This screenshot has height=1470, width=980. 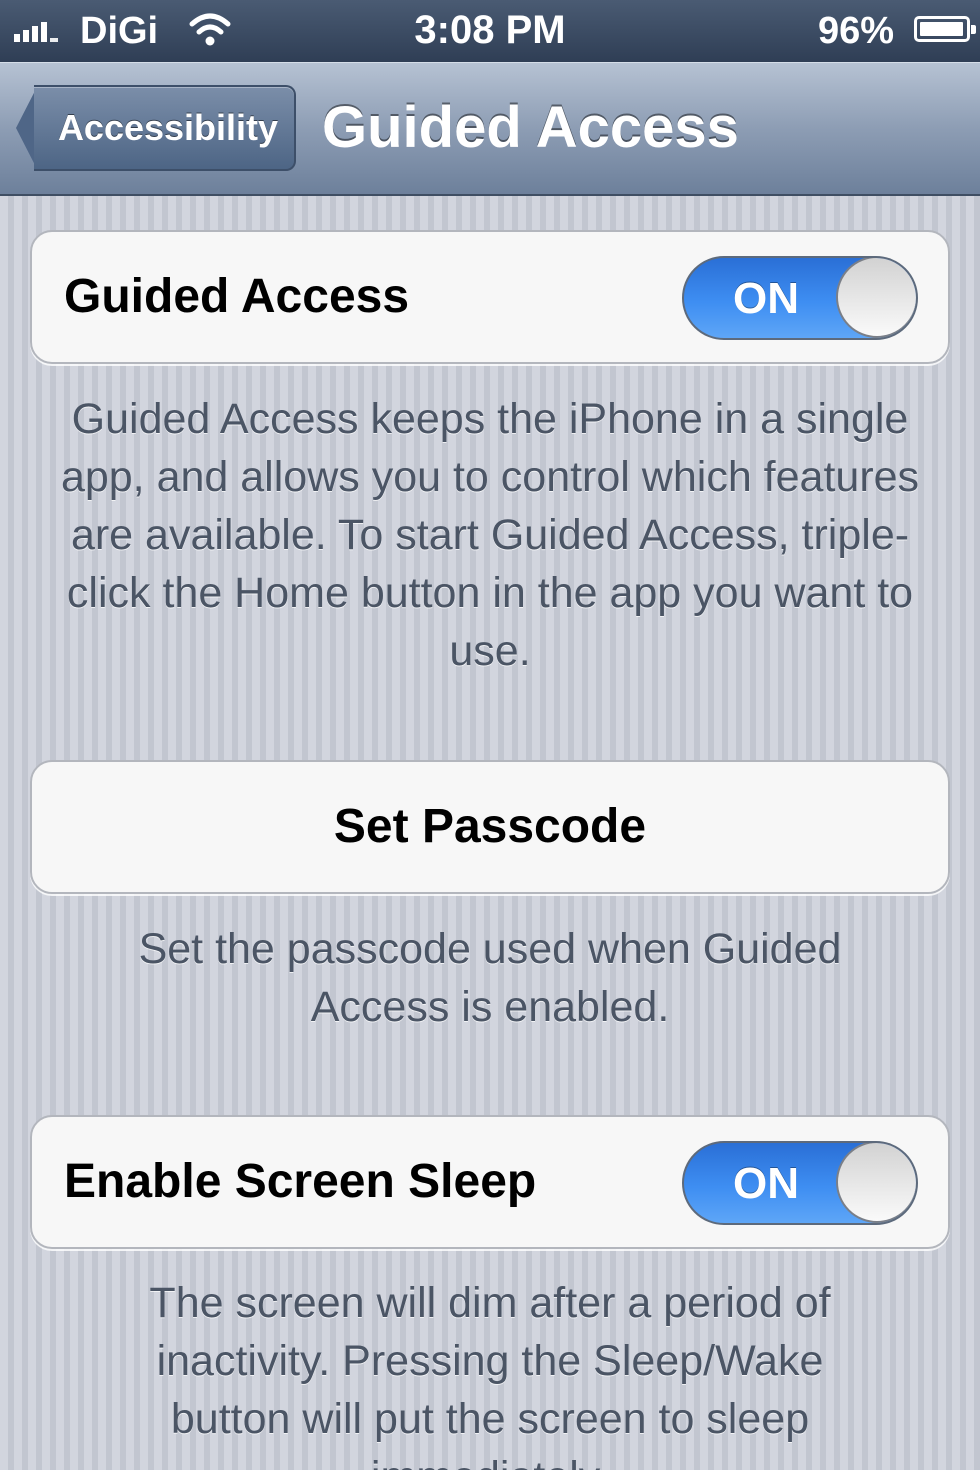 I want to click on battery-percentage: 96%, so click(x=855, y=31).